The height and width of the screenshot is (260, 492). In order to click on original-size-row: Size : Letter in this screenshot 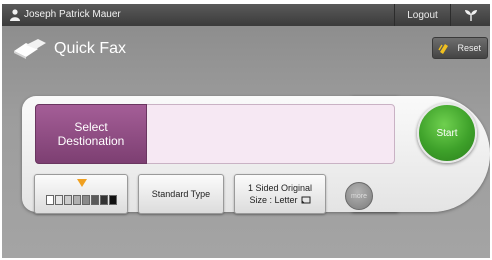, I will do `click(280, 200)`.